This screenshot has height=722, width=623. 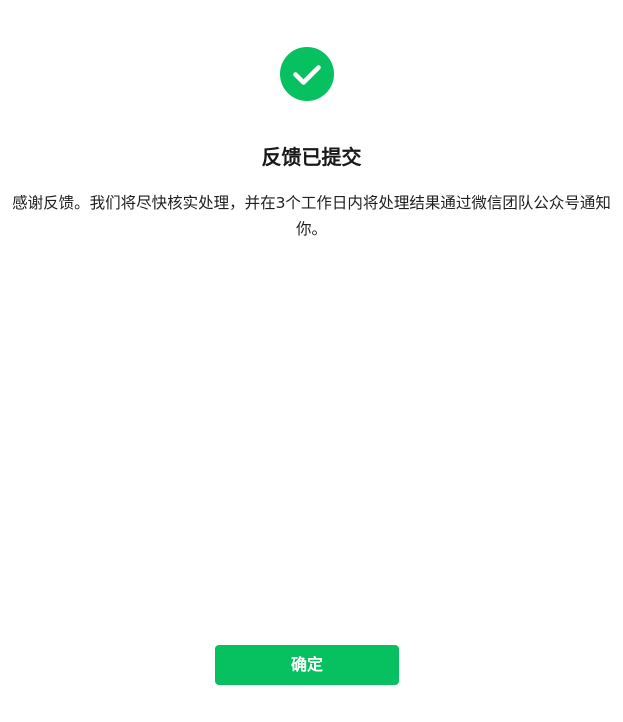 I want to click on confirm-button: 确定, so click(x=307, y=665).